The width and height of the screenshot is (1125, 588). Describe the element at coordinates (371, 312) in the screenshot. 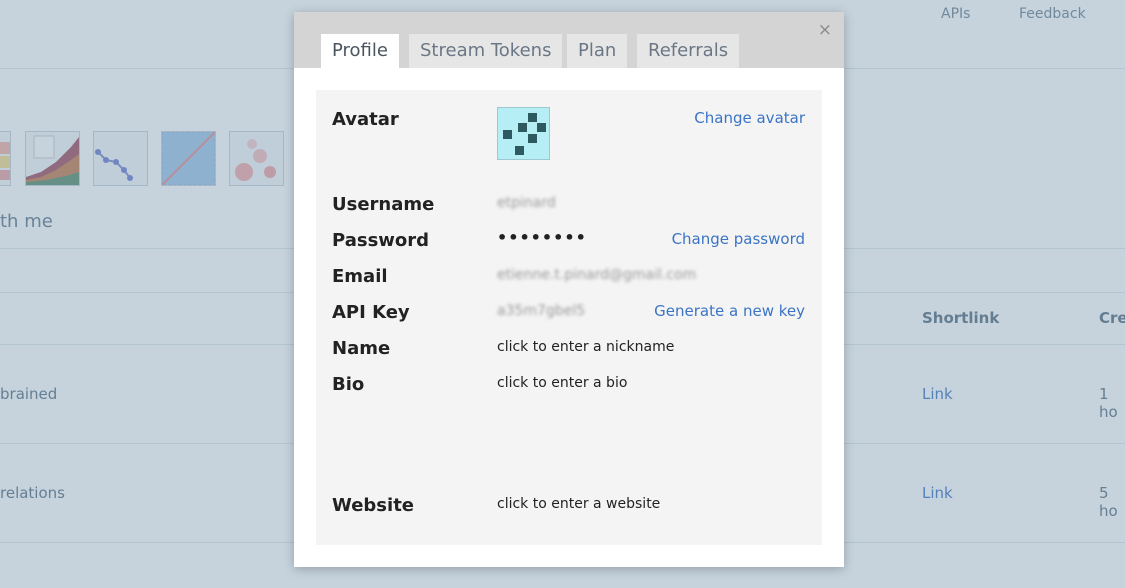

I see `api-key-label: API Key` at that location.